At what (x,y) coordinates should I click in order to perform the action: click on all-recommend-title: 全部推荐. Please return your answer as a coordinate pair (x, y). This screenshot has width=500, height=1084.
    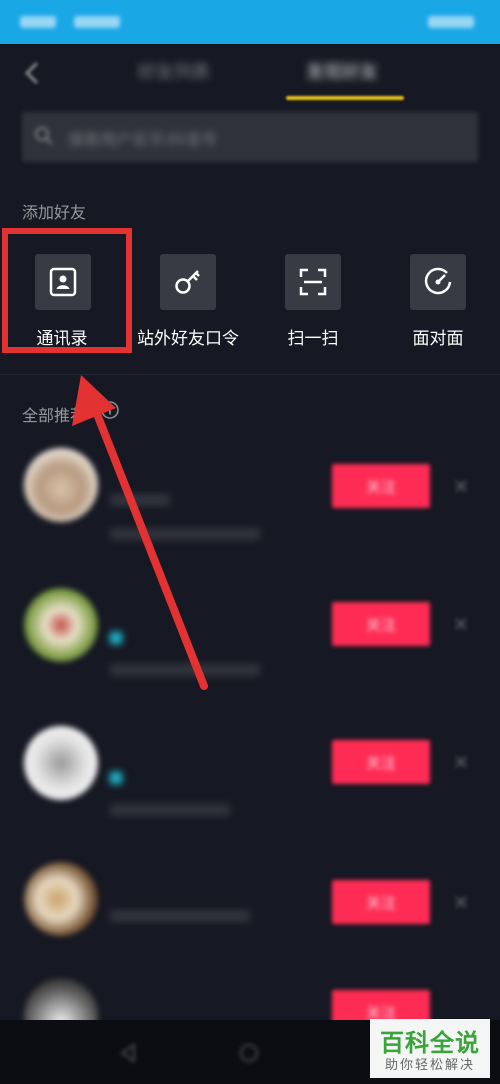
    Looking at the image, I should click on (54, 415).